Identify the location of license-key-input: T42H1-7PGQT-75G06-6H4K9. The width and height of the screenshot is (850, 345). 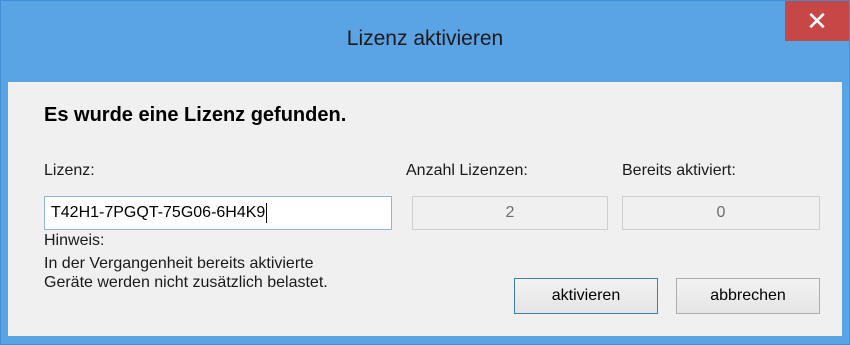
(218, 213).